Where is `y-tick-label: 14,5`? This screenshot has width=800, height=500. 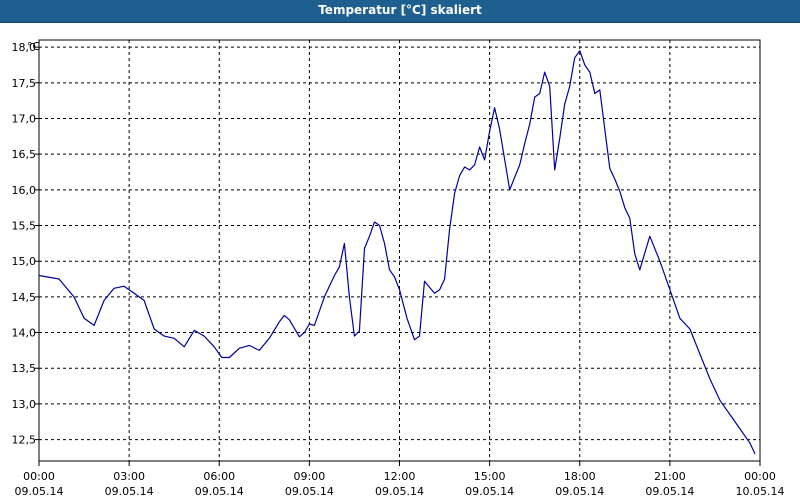 y-tick-label: 14,5 is located at coordinates (24, 297).